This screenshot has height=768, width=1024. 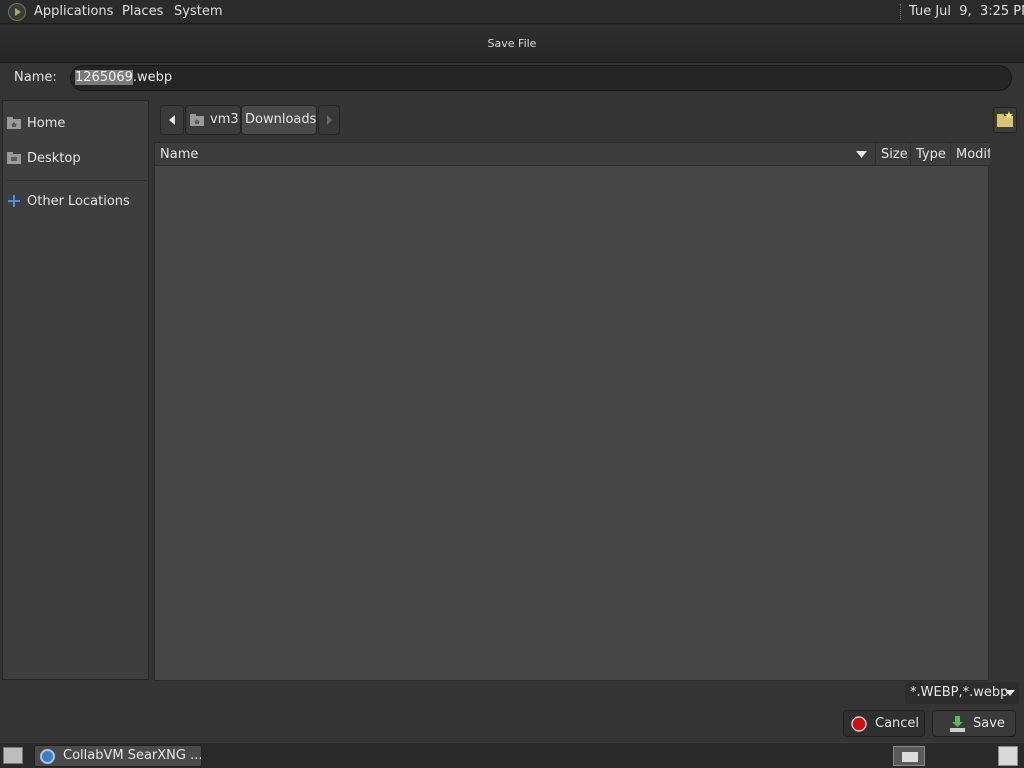 I want to click on filename-extension-text: .webp, so click(x=152, y=77).